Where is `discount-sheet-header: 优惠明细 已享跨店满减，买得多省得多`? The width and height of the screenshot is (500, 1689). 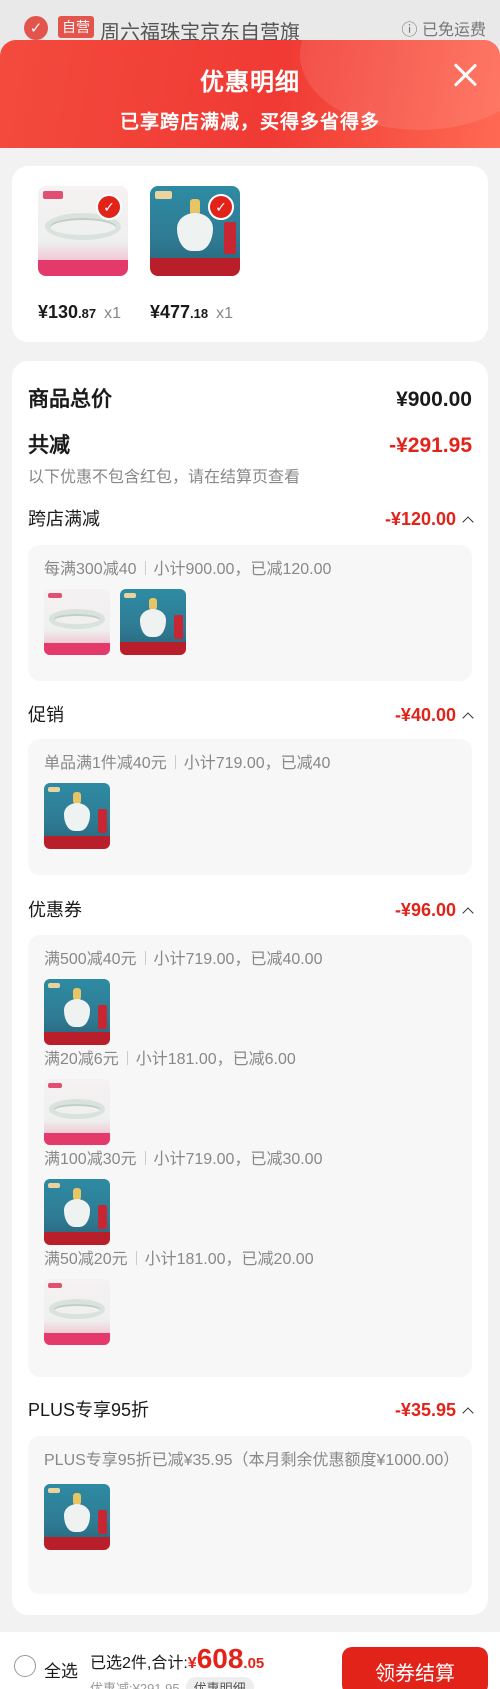 discount-sheet-header: 优惠明细 已享跨店满减，买得多省得多 is located at coordinates (250, 94).